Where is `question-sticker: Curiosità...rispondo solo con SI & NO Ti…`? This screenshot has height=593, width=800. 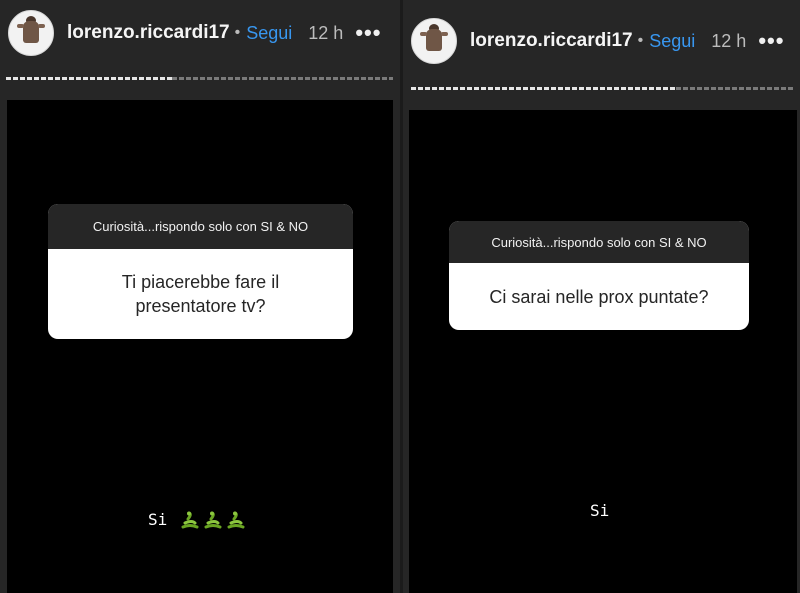
question-sticker: Curiosità...rispondo solo con SI & NO Ti… is located at coordinates (200, 271).